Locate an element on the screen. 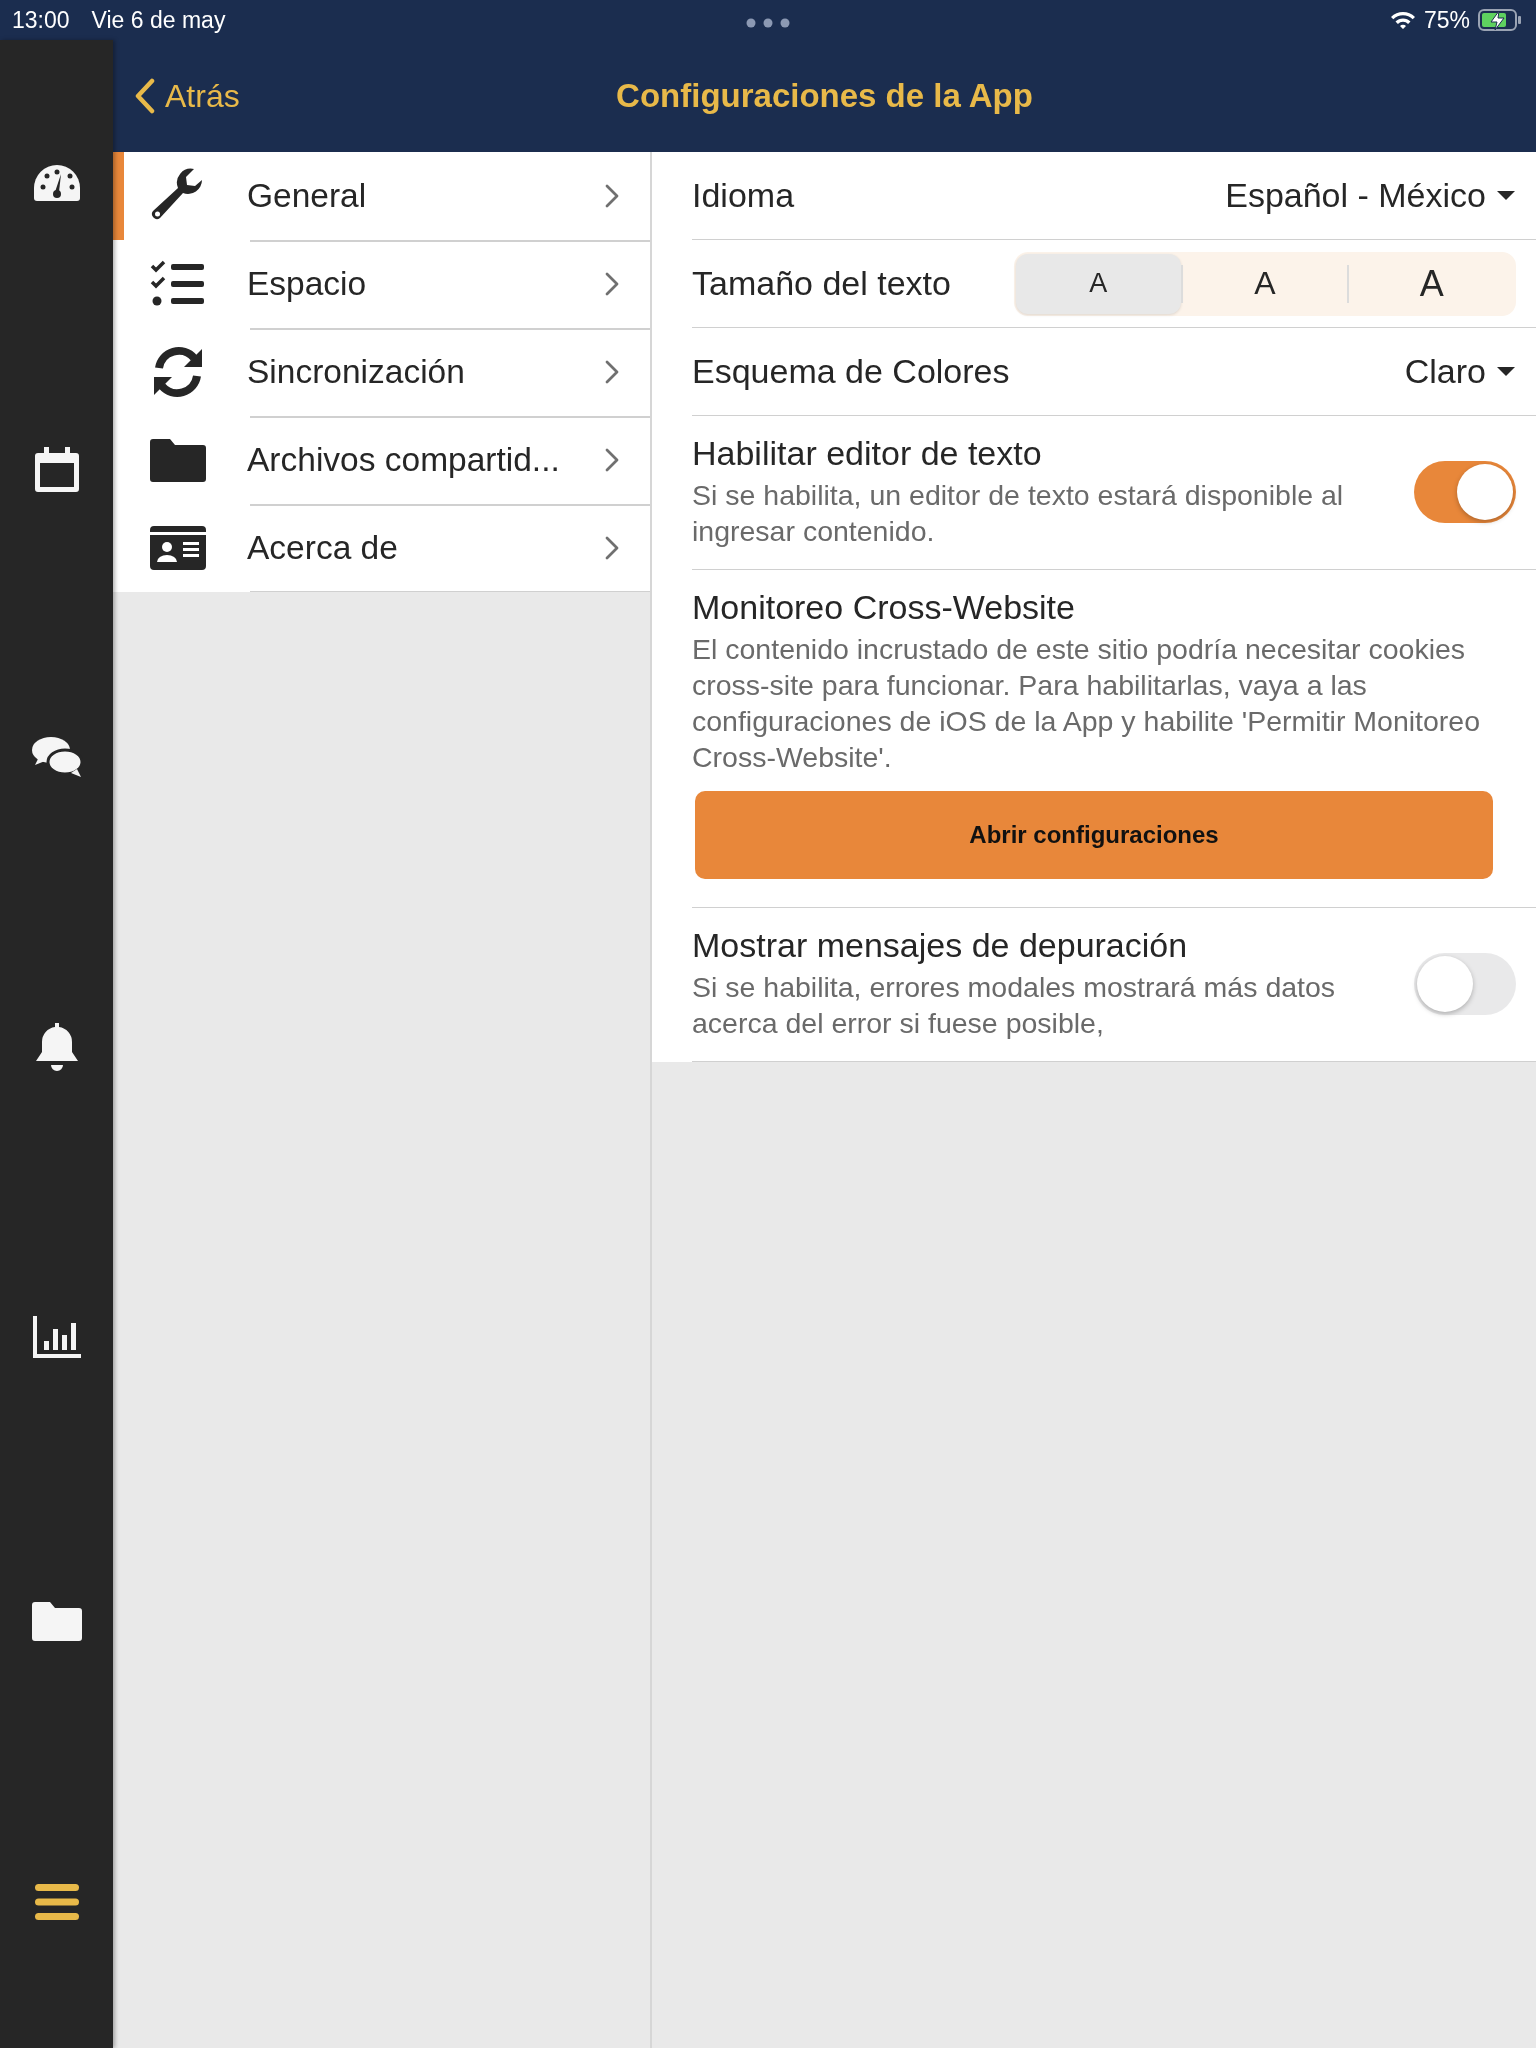 The image size is (1536, 2048). id-card-icon is located at coordinates (178, 548).